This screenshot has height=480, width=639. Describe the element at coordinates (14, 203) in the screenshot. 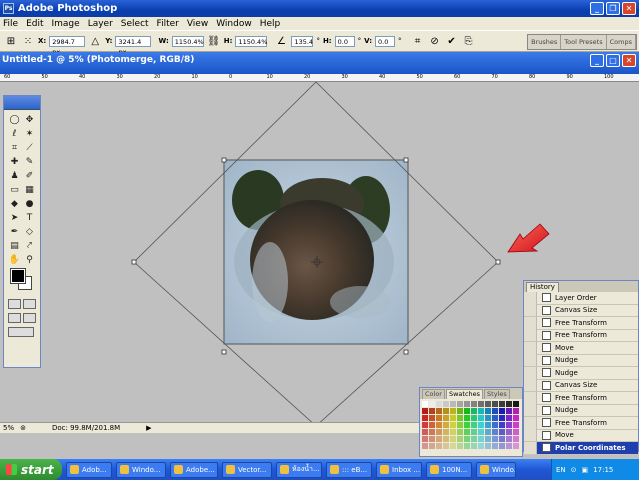

I see `blur-tool-icon: ◆` at that location.